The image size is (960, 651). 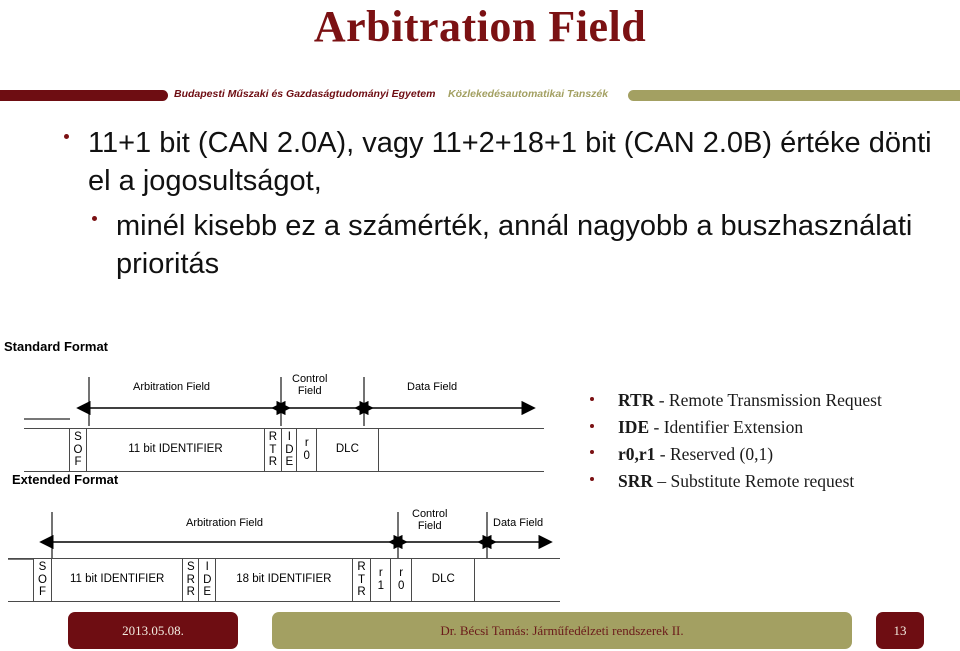 I want to click on page-title: Arbitration Field, so click(x=480, y=26).